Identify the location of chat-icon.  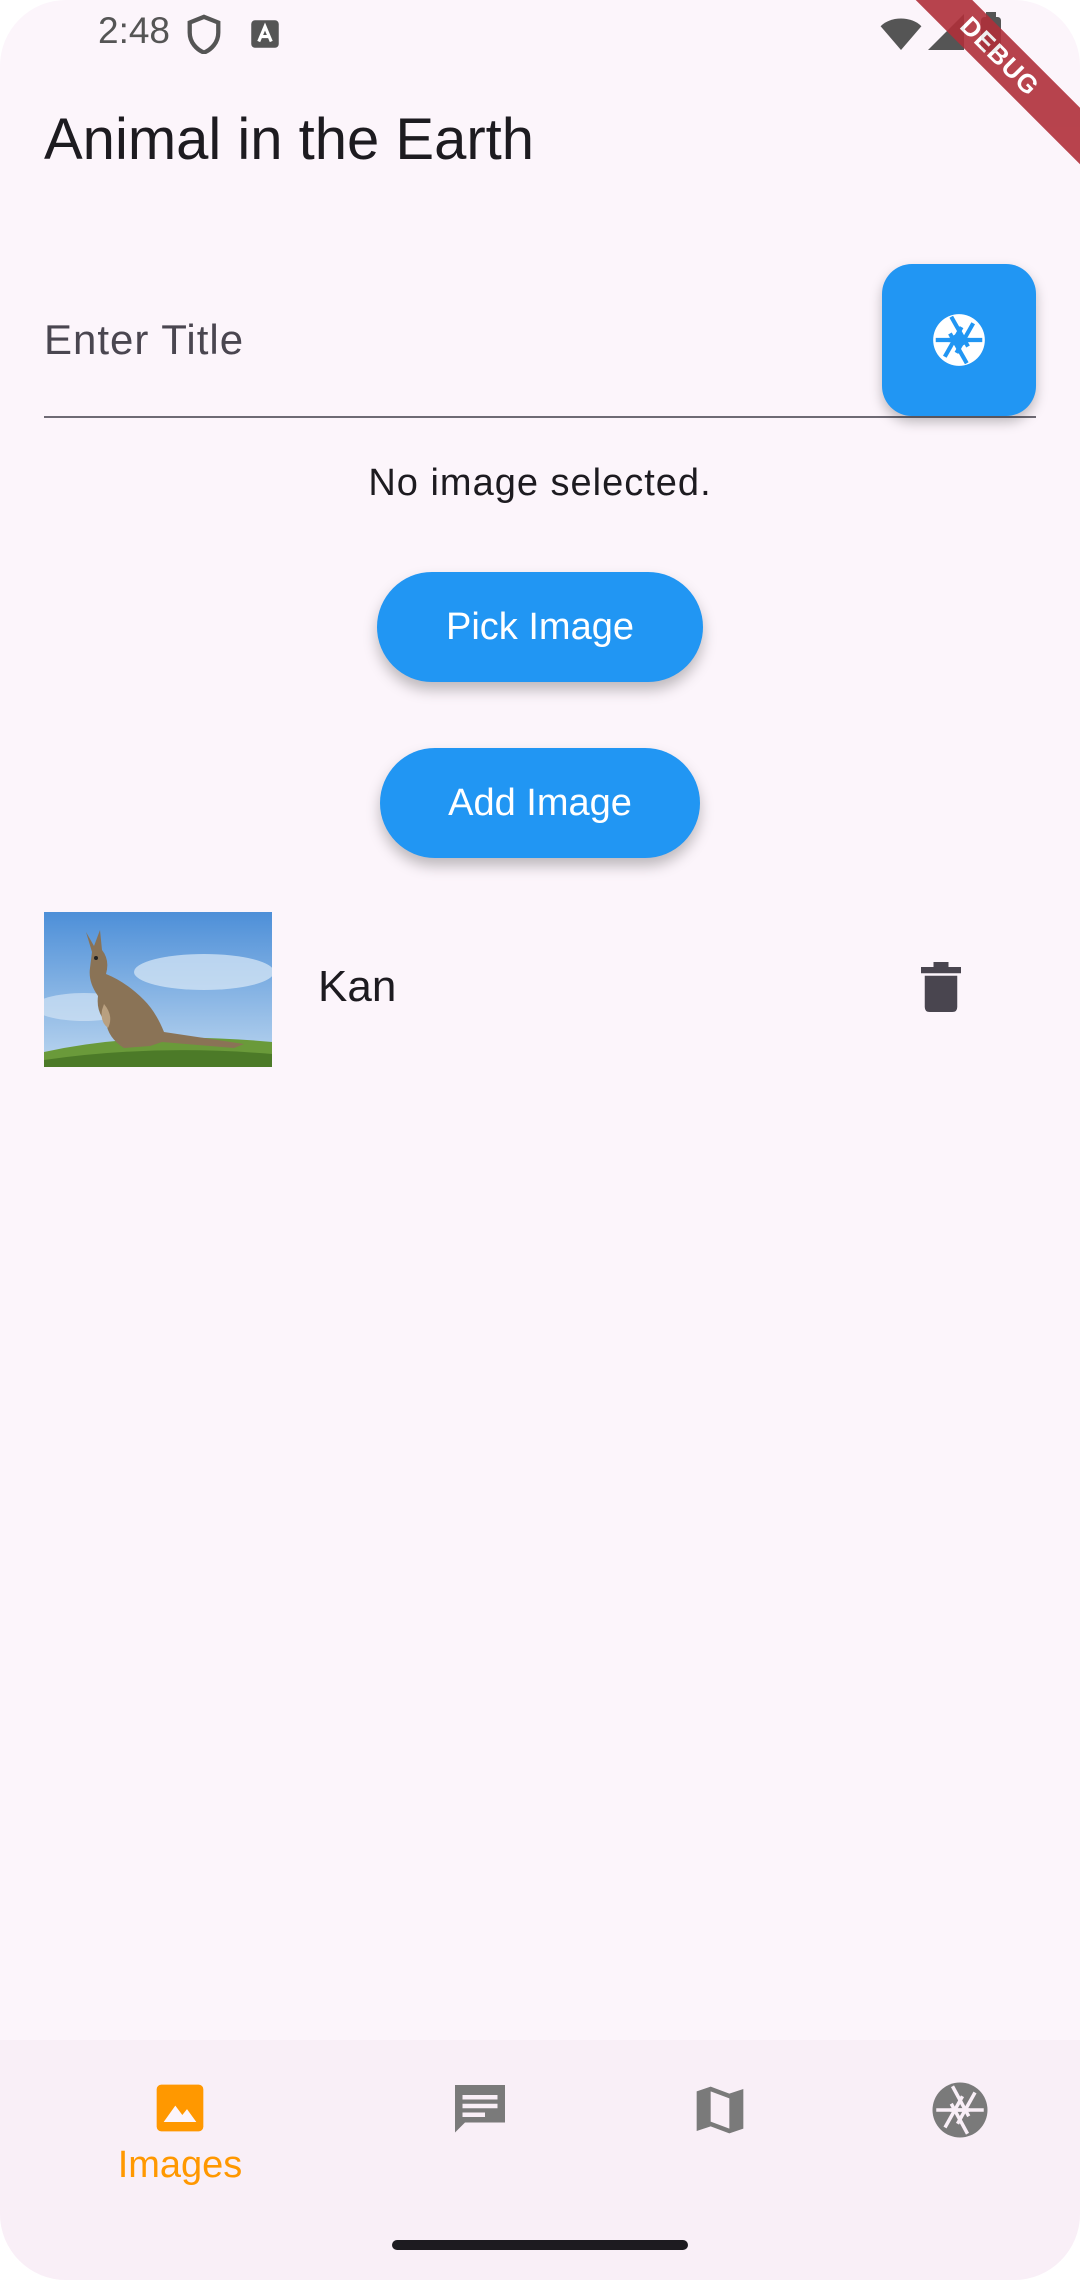
(480, 2109).